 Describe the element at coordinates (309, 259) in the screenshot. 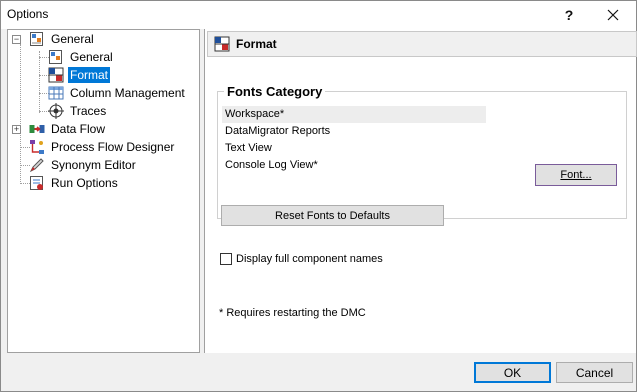

I see `checkbox-label: Display full component names` at that location.